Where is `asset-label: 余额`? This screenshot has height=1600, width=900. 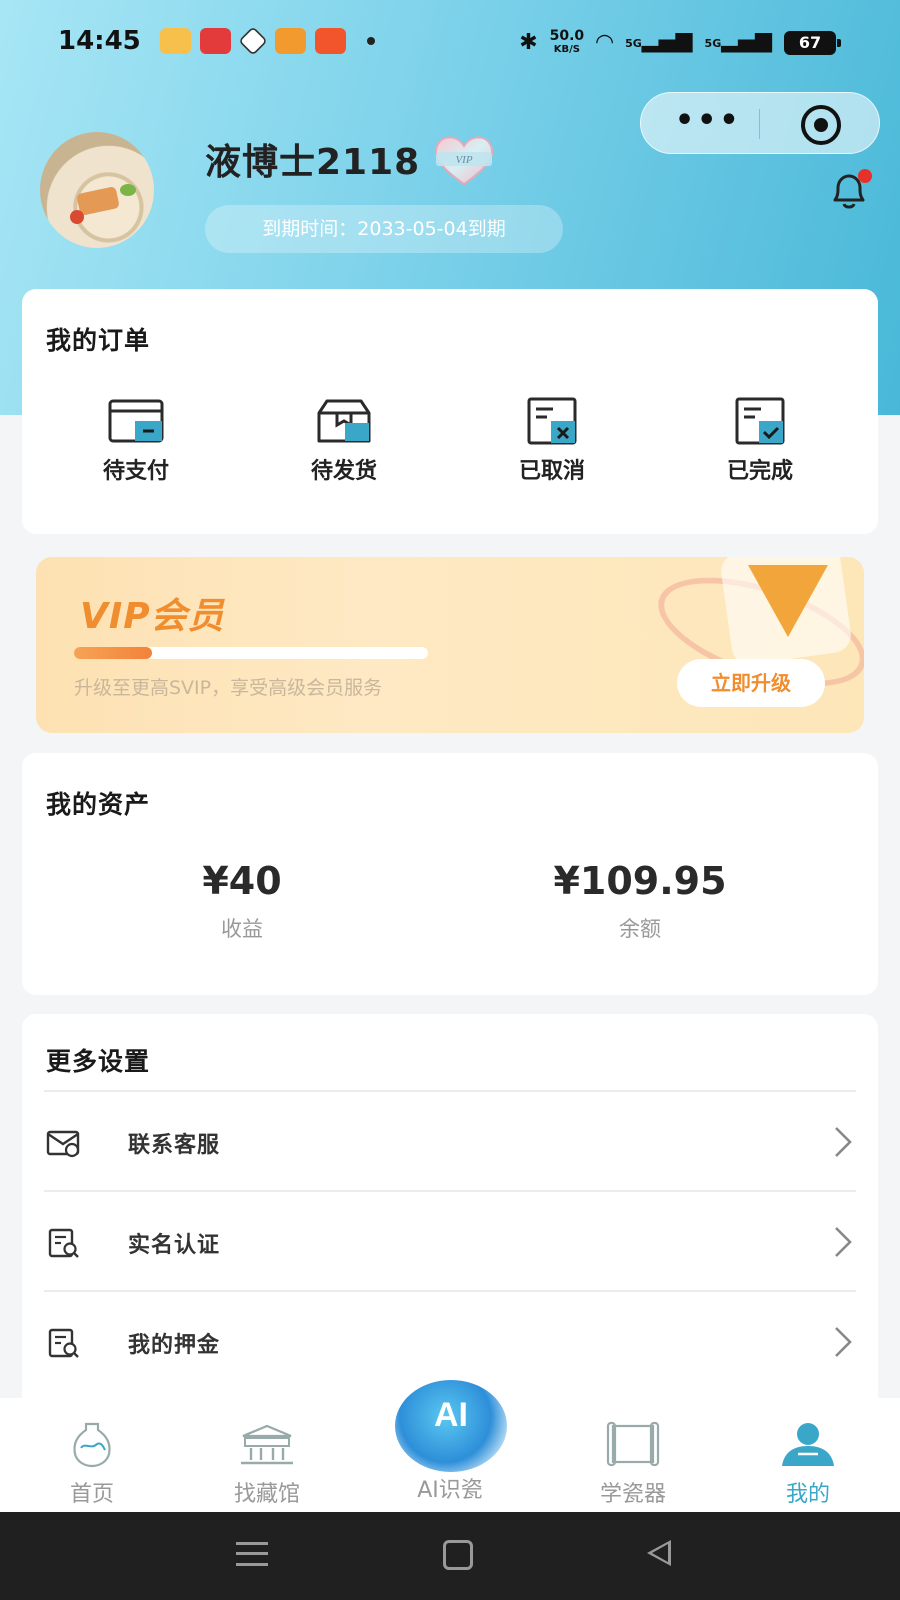
asset-label: 余额 is located at coordinates (640, 929).